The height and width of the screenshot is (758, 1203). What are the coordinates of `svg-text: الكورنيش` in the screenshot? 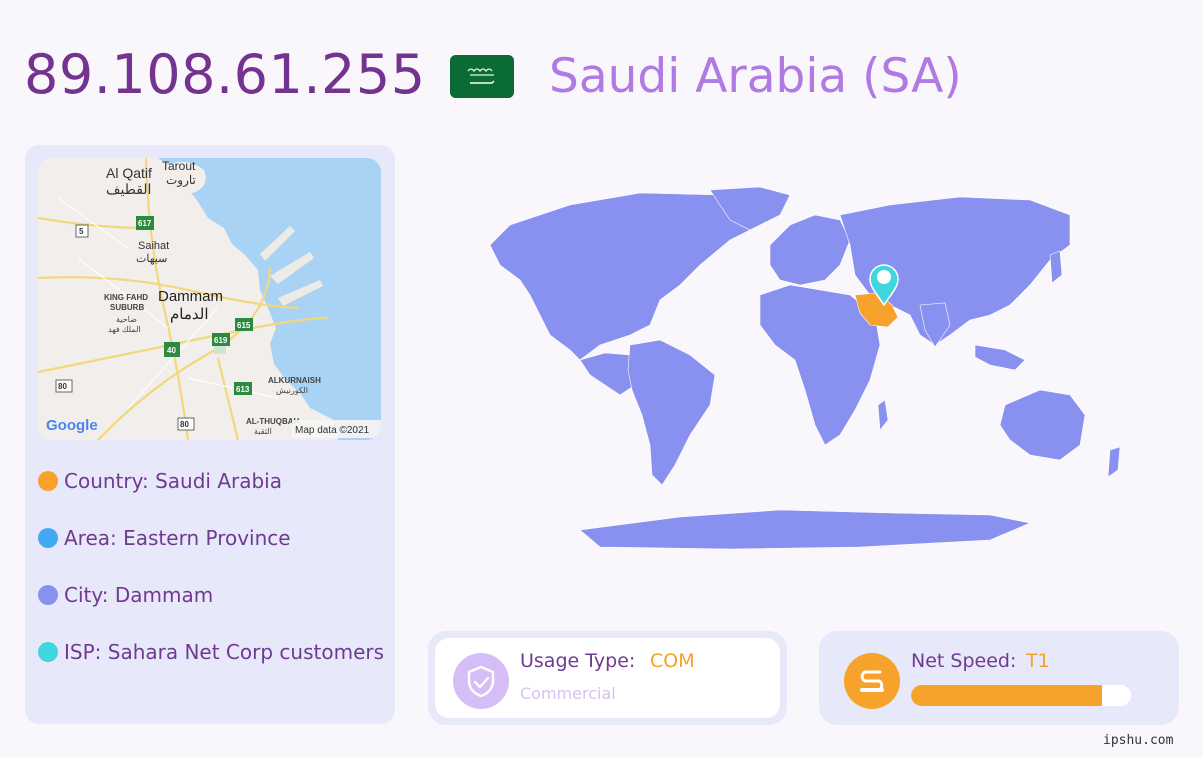 It's located at (292, 390).